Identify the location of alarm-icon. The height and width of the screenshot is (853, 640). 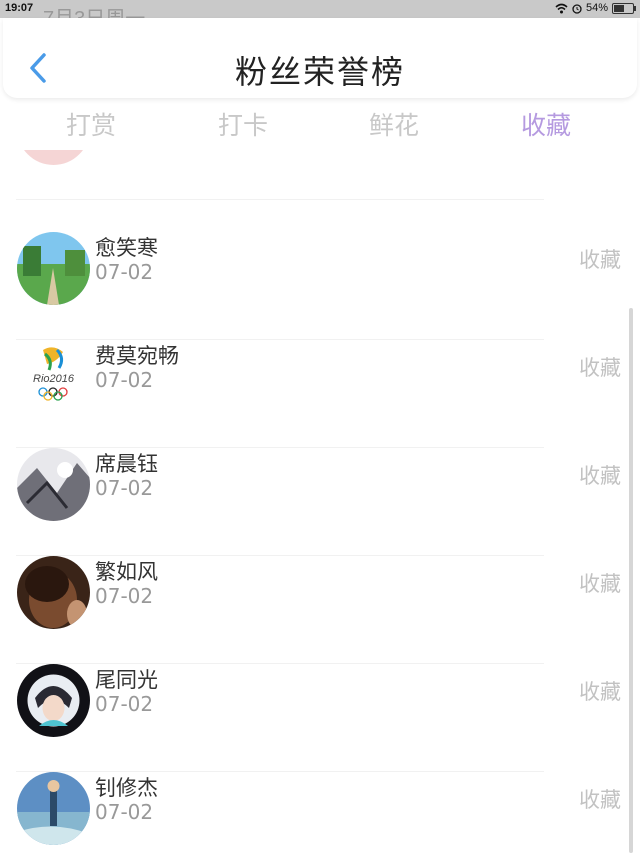
(577, 8).